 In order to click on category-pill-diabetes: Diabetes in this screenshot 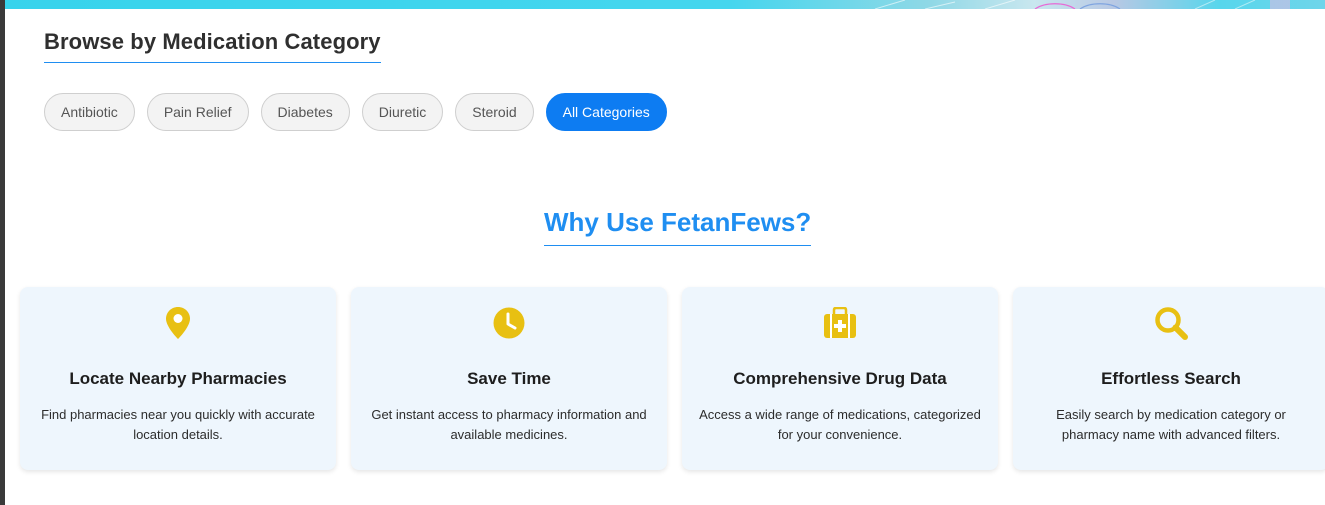, I will do `click(305, 112)`.